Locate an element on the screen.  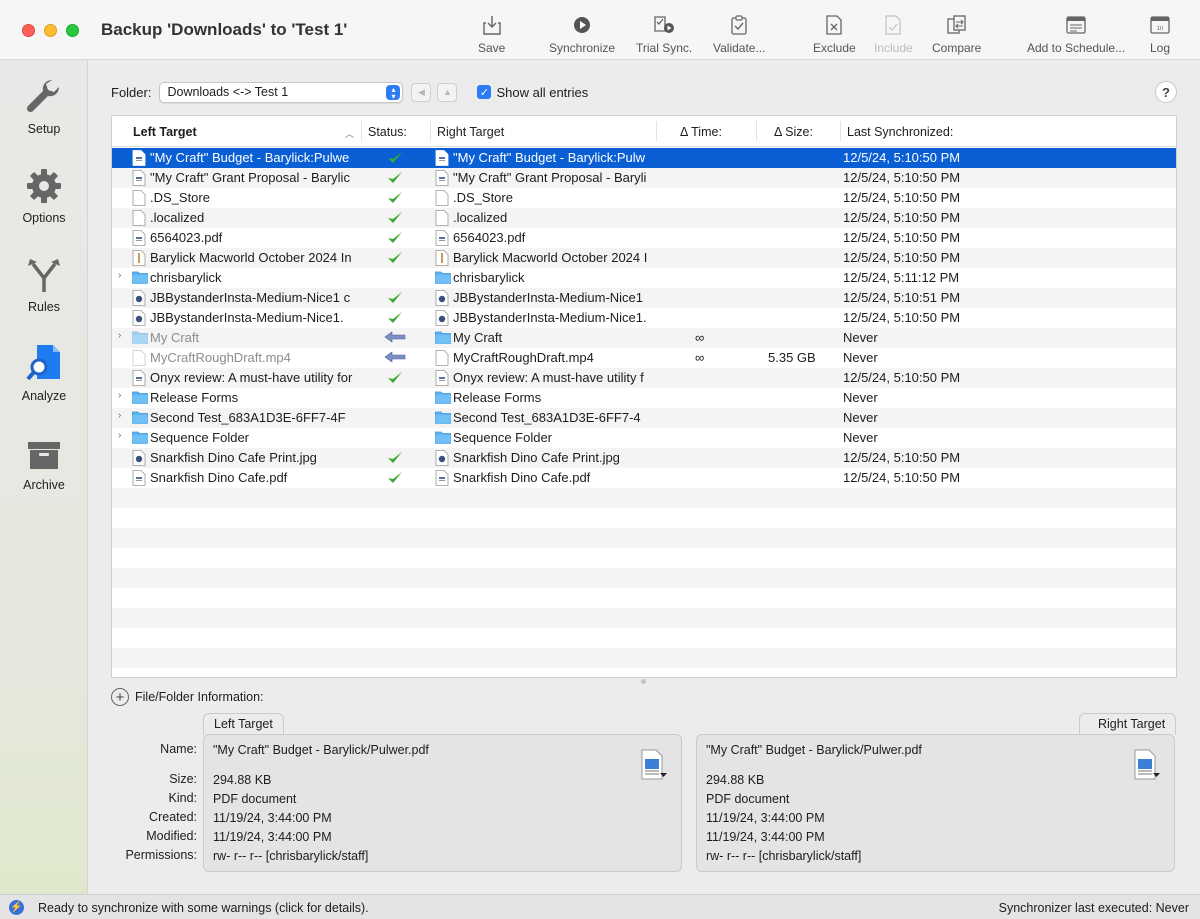
sidebar-item-analyze: Analyze is located at coordinates (44, 372).